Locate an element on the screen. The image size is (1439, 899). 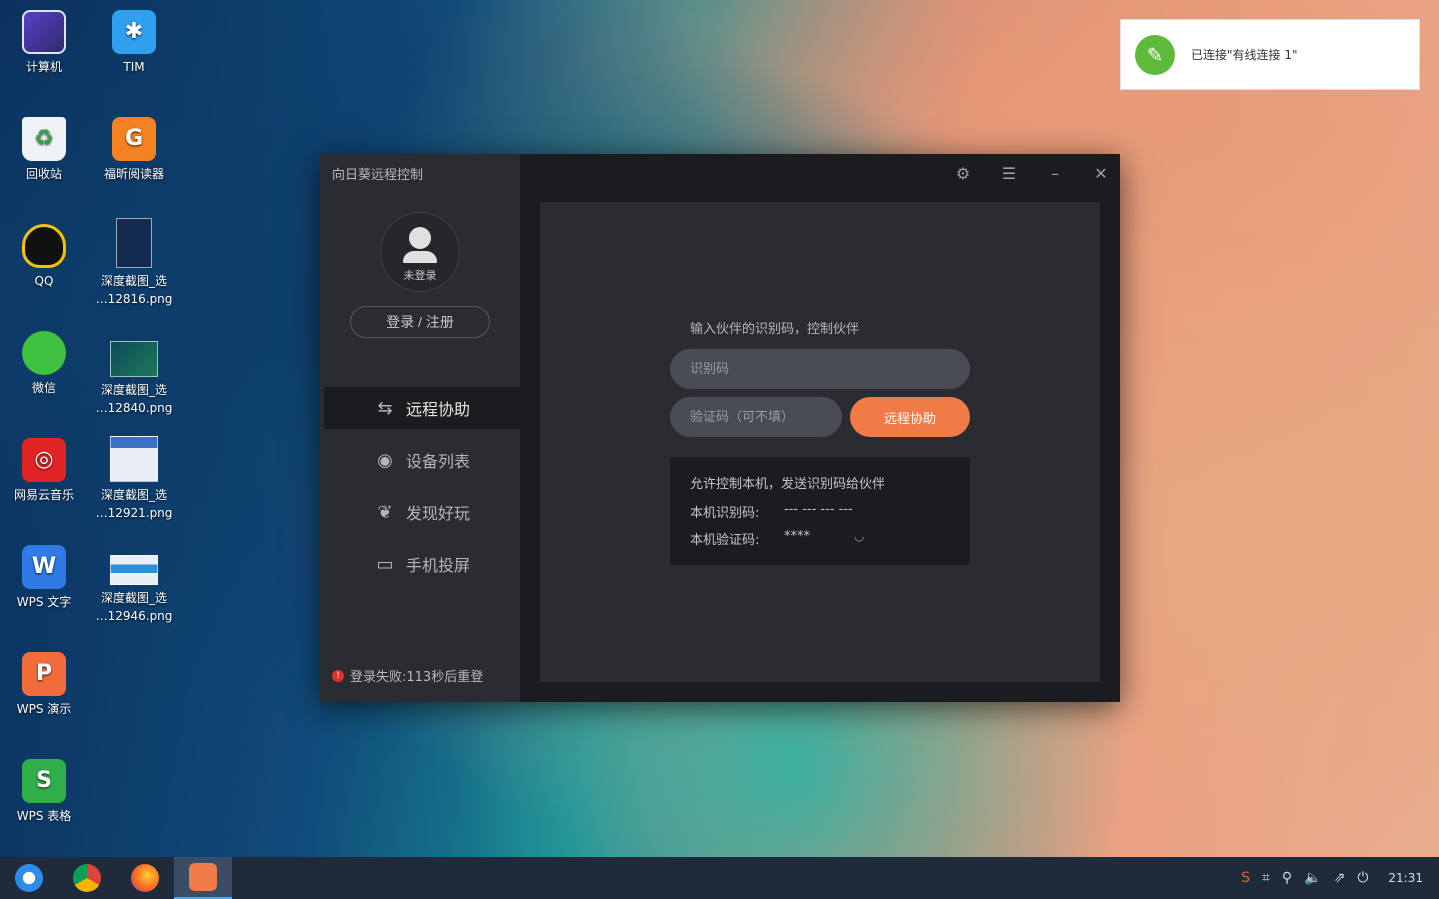
wps-spreadsheet-icon: S is located at coordinates (44, 781).